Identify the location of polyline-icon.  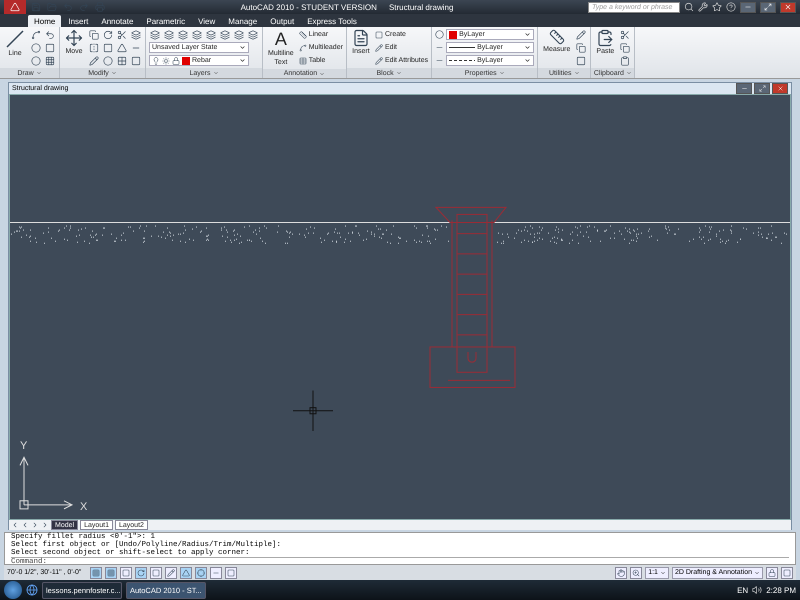
(36, 35).